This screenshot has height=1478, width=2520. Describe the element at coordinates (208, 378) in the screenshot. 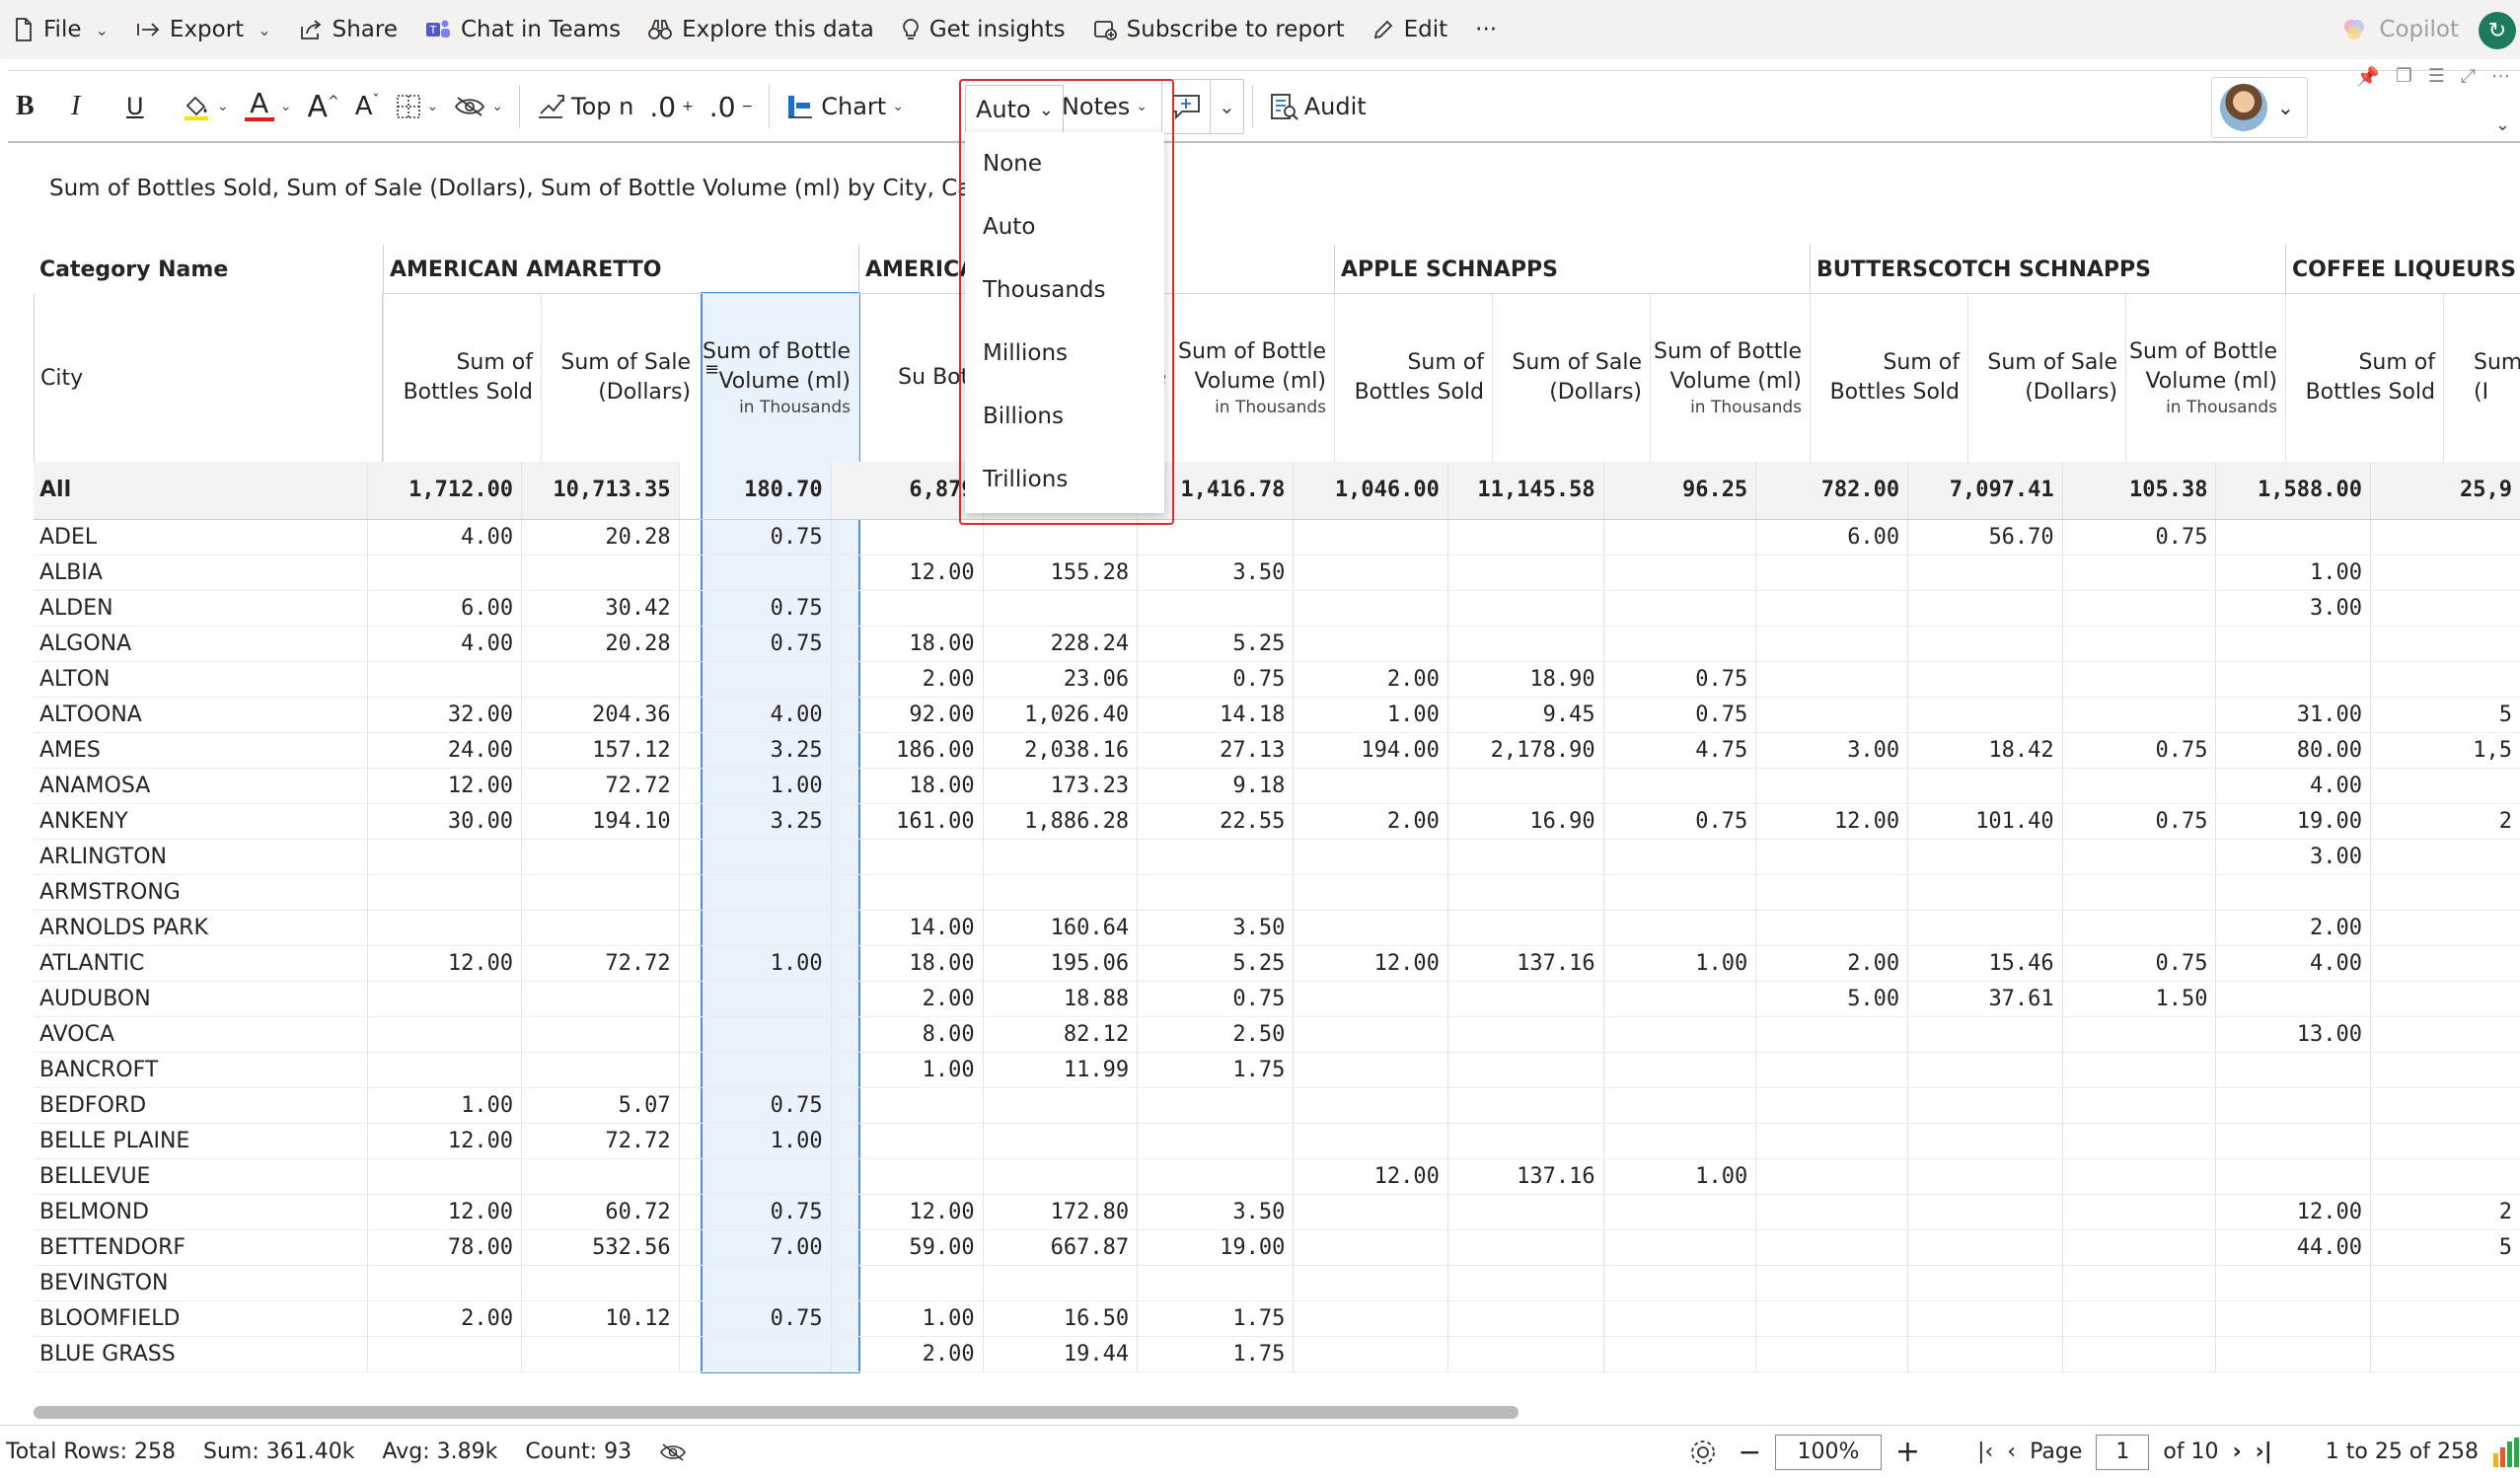

I see `city-header: City` at that location.